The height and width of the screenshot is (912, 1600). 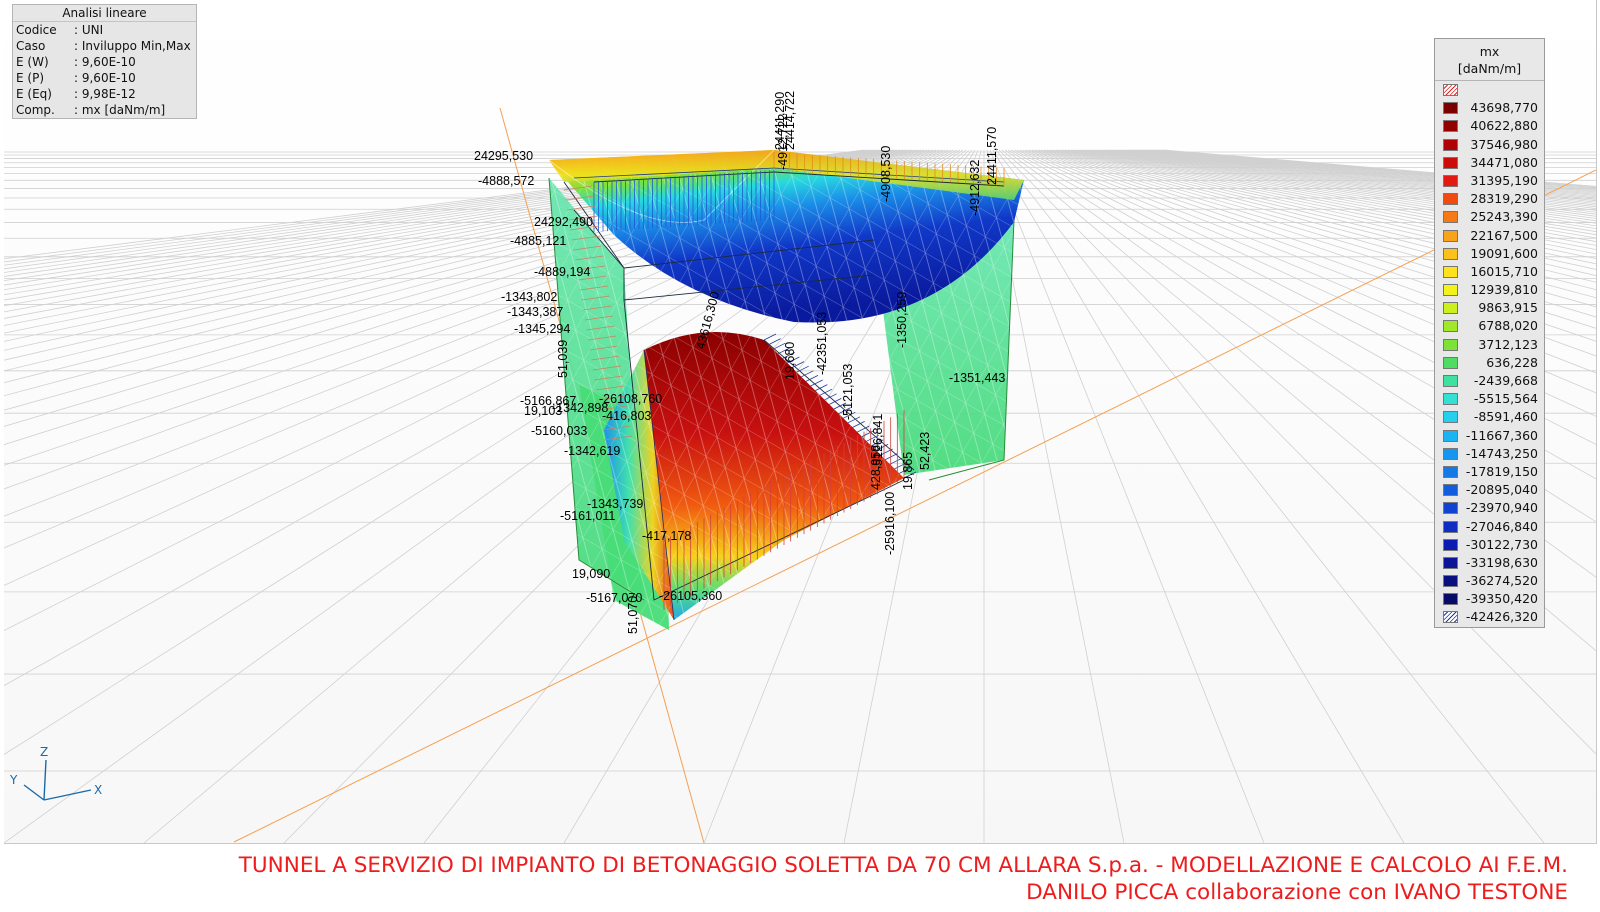 I want to click on legend-row: 37546,980, so click(x=1489, y=145).